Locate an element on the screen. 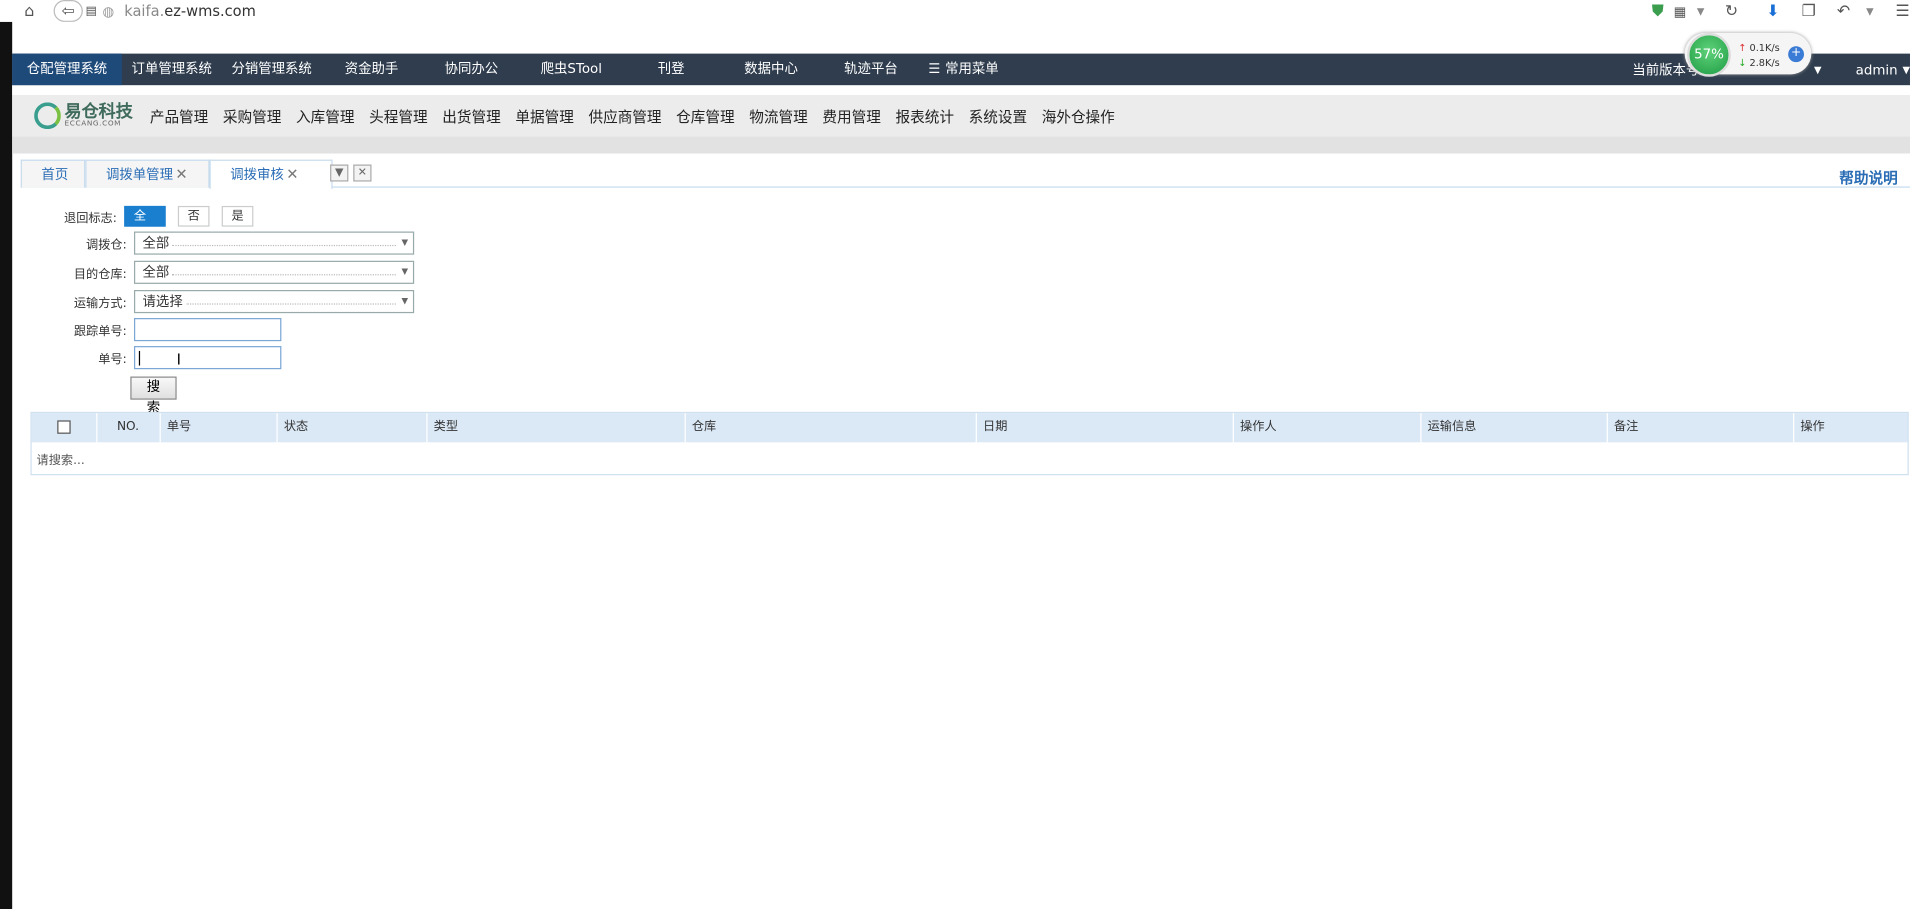 This screenshot has height=909, width=1910. col-actions: 操作 is located at coordinates (1850, 428).